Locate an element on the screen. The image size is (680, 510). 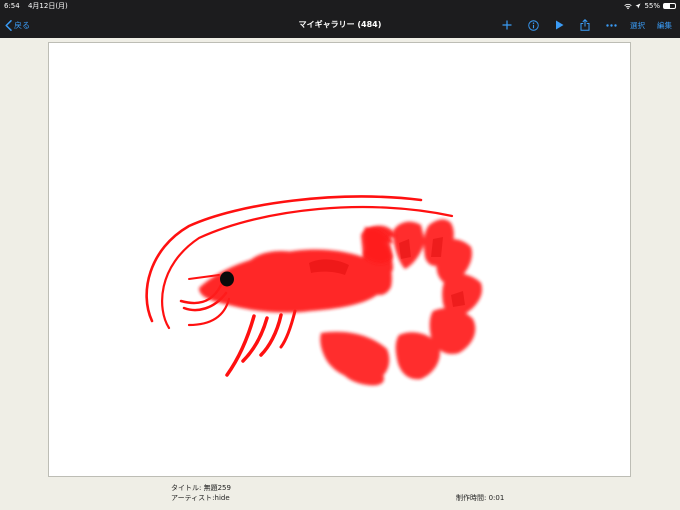
info-button is located at coordinates (533, 25).